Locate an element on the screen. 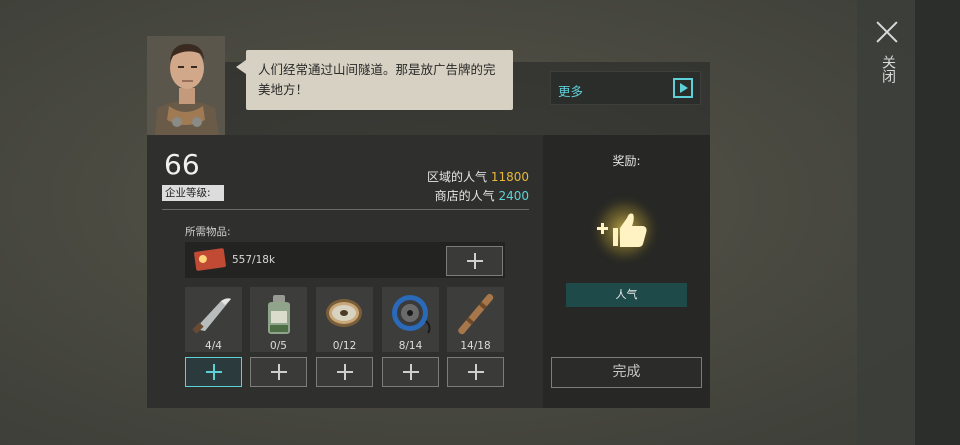 The image size is (960, 445). company-level: 66 is located at coordinates (182, 164).